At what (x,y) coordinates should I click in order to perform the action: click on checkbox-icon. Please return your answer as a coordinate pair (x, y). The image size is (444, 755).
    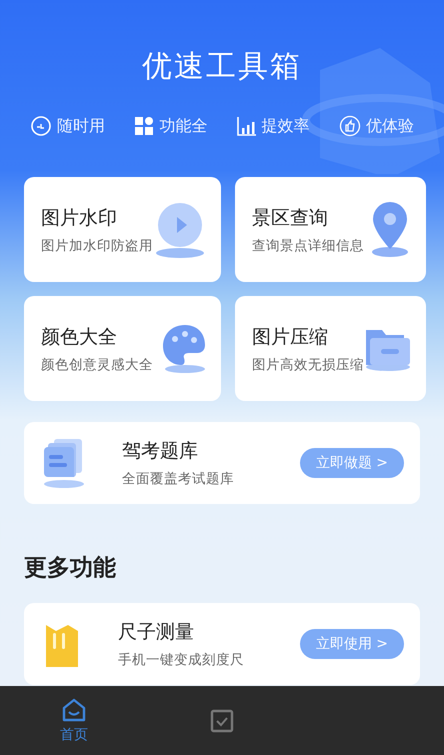
    Looking at the image, I should click on (222, 720).